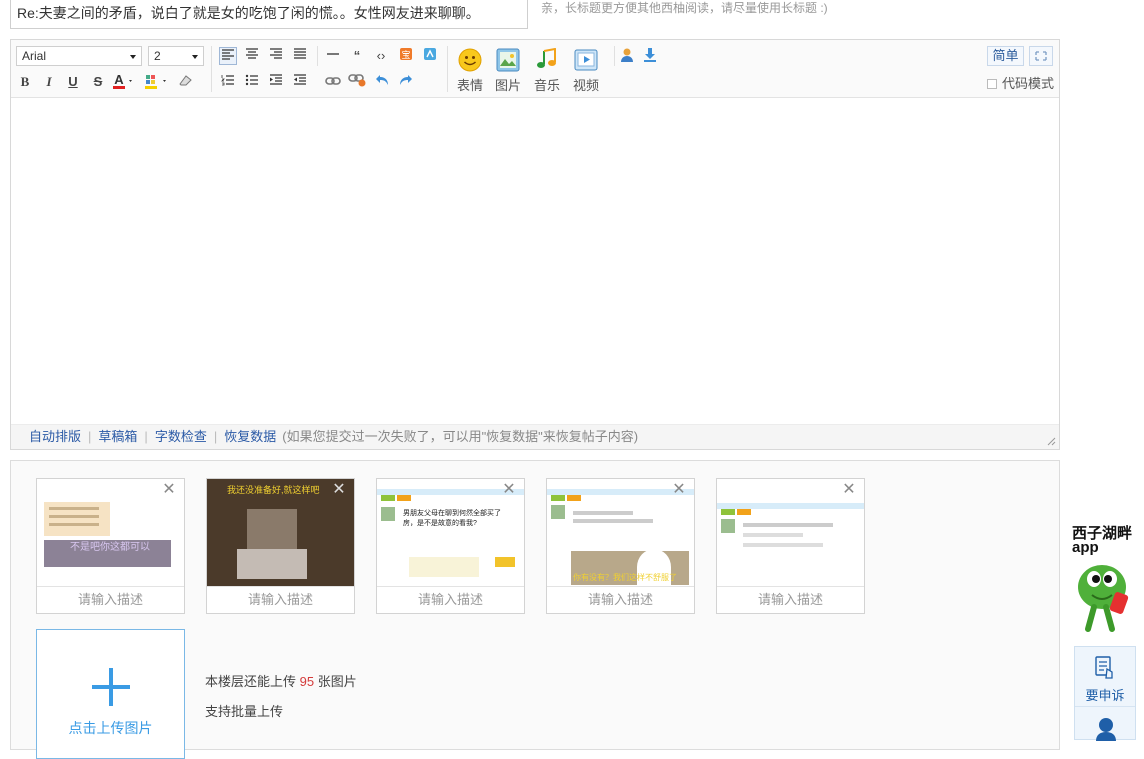  What do you see at coordinates (470, 60) in the screenshot?
I see `smiley-icon` at bounding box center [470, 60].